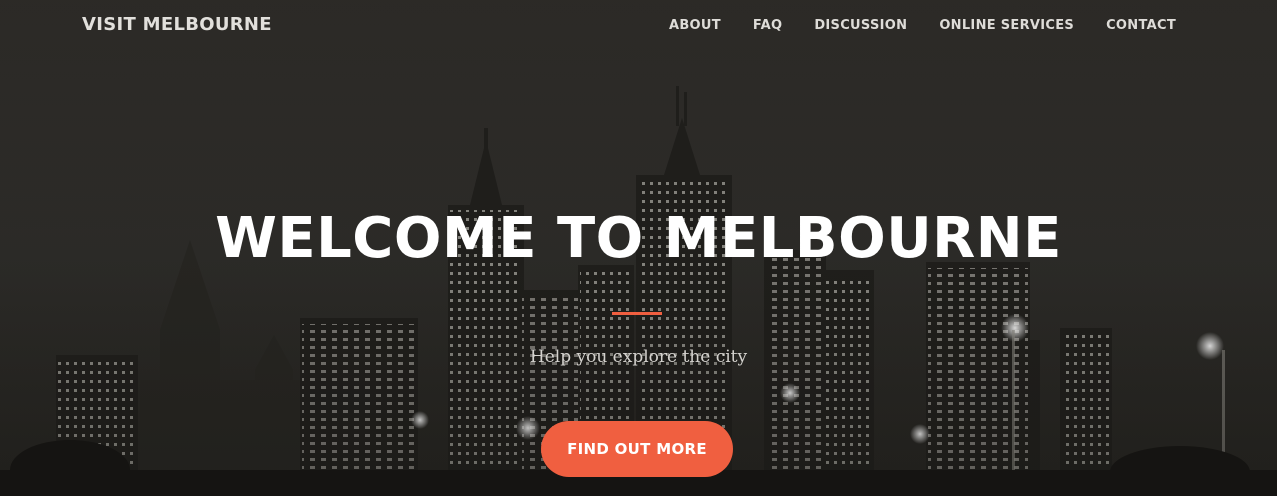 The height and width of the screenshot is (496, 1277). I want to click on hero-tagline: Help you explore the city, so click(638, 357).